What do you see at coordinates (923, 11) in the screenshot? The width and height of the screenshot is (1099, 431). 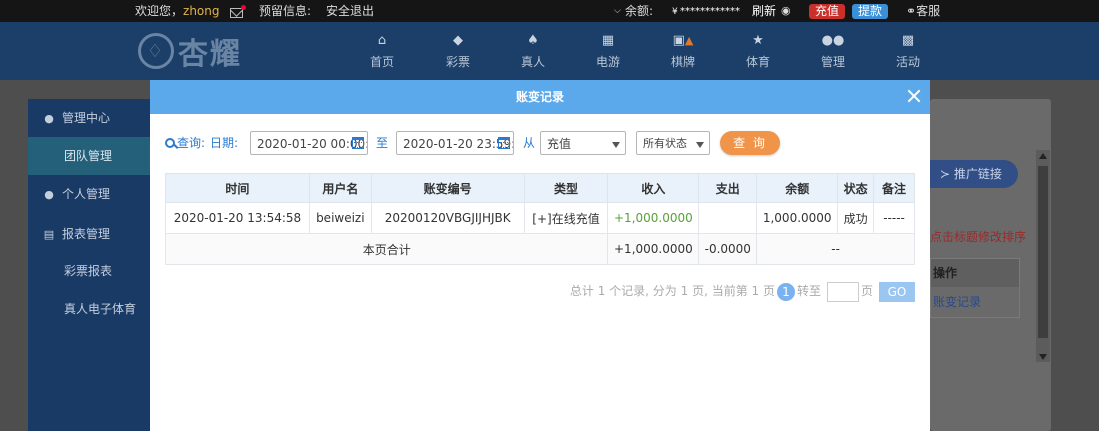 I see `service-link: ⚭客服` at bounding box center [923, 11].